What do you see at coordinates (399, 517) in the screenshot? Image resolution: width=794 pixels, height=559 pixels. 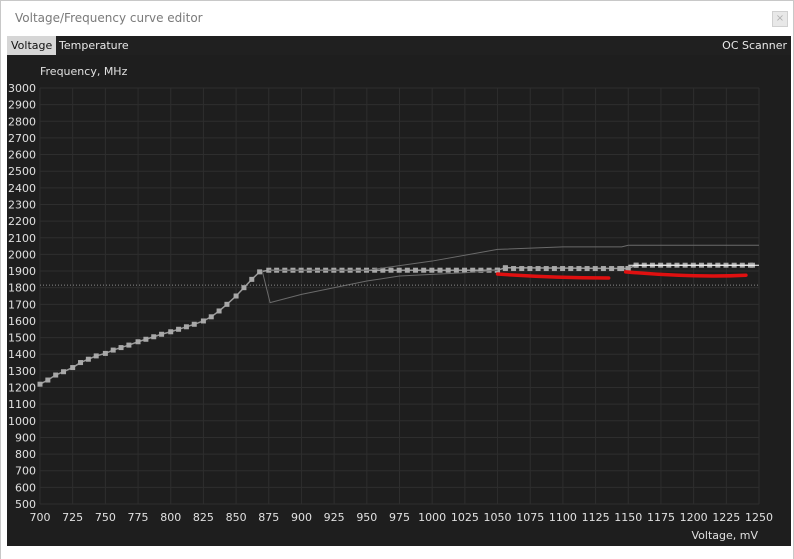 I see `x-tick-label: 975` at bounding box center [399, 517].